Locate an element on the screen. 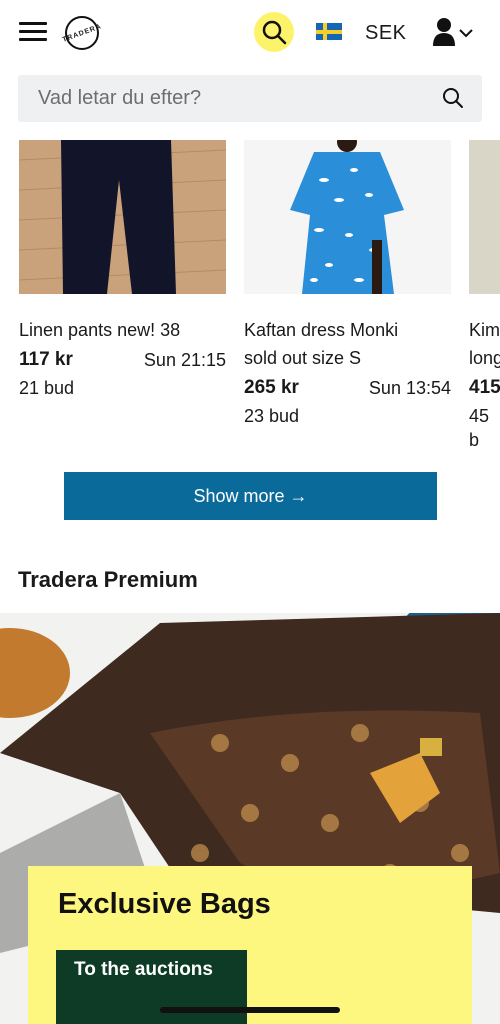 Image resolution: width=500 pixels, height=1024 pixels. menu-icon is located at coordinates (33, 32).